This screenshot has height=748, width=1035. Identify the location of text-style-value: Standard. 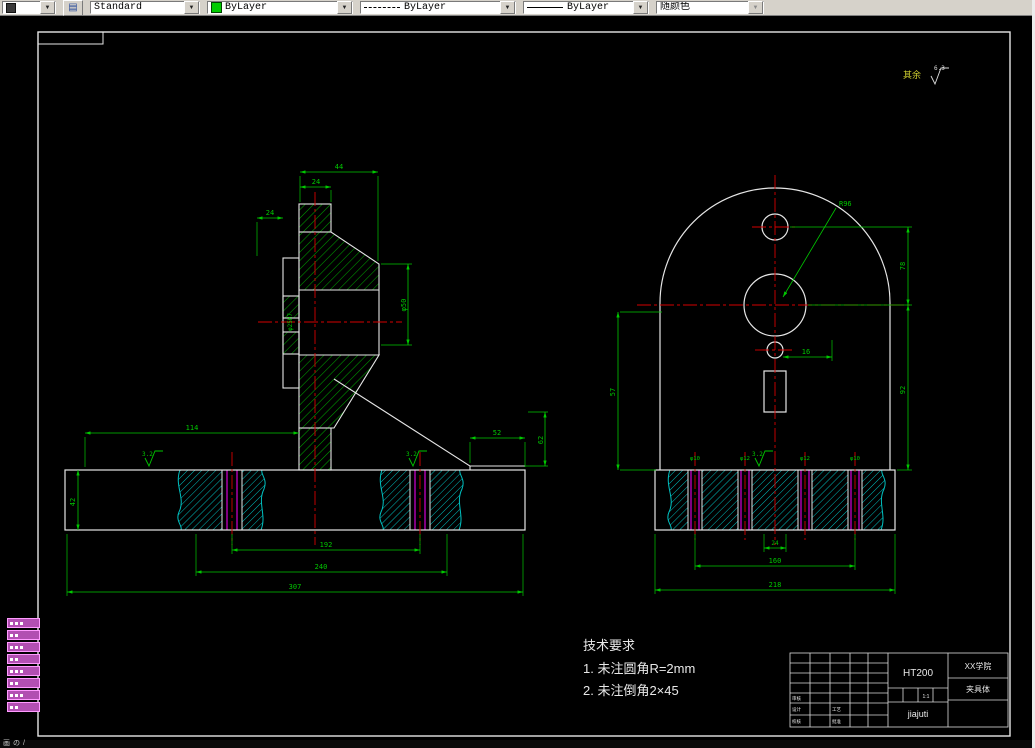
(118, 7).